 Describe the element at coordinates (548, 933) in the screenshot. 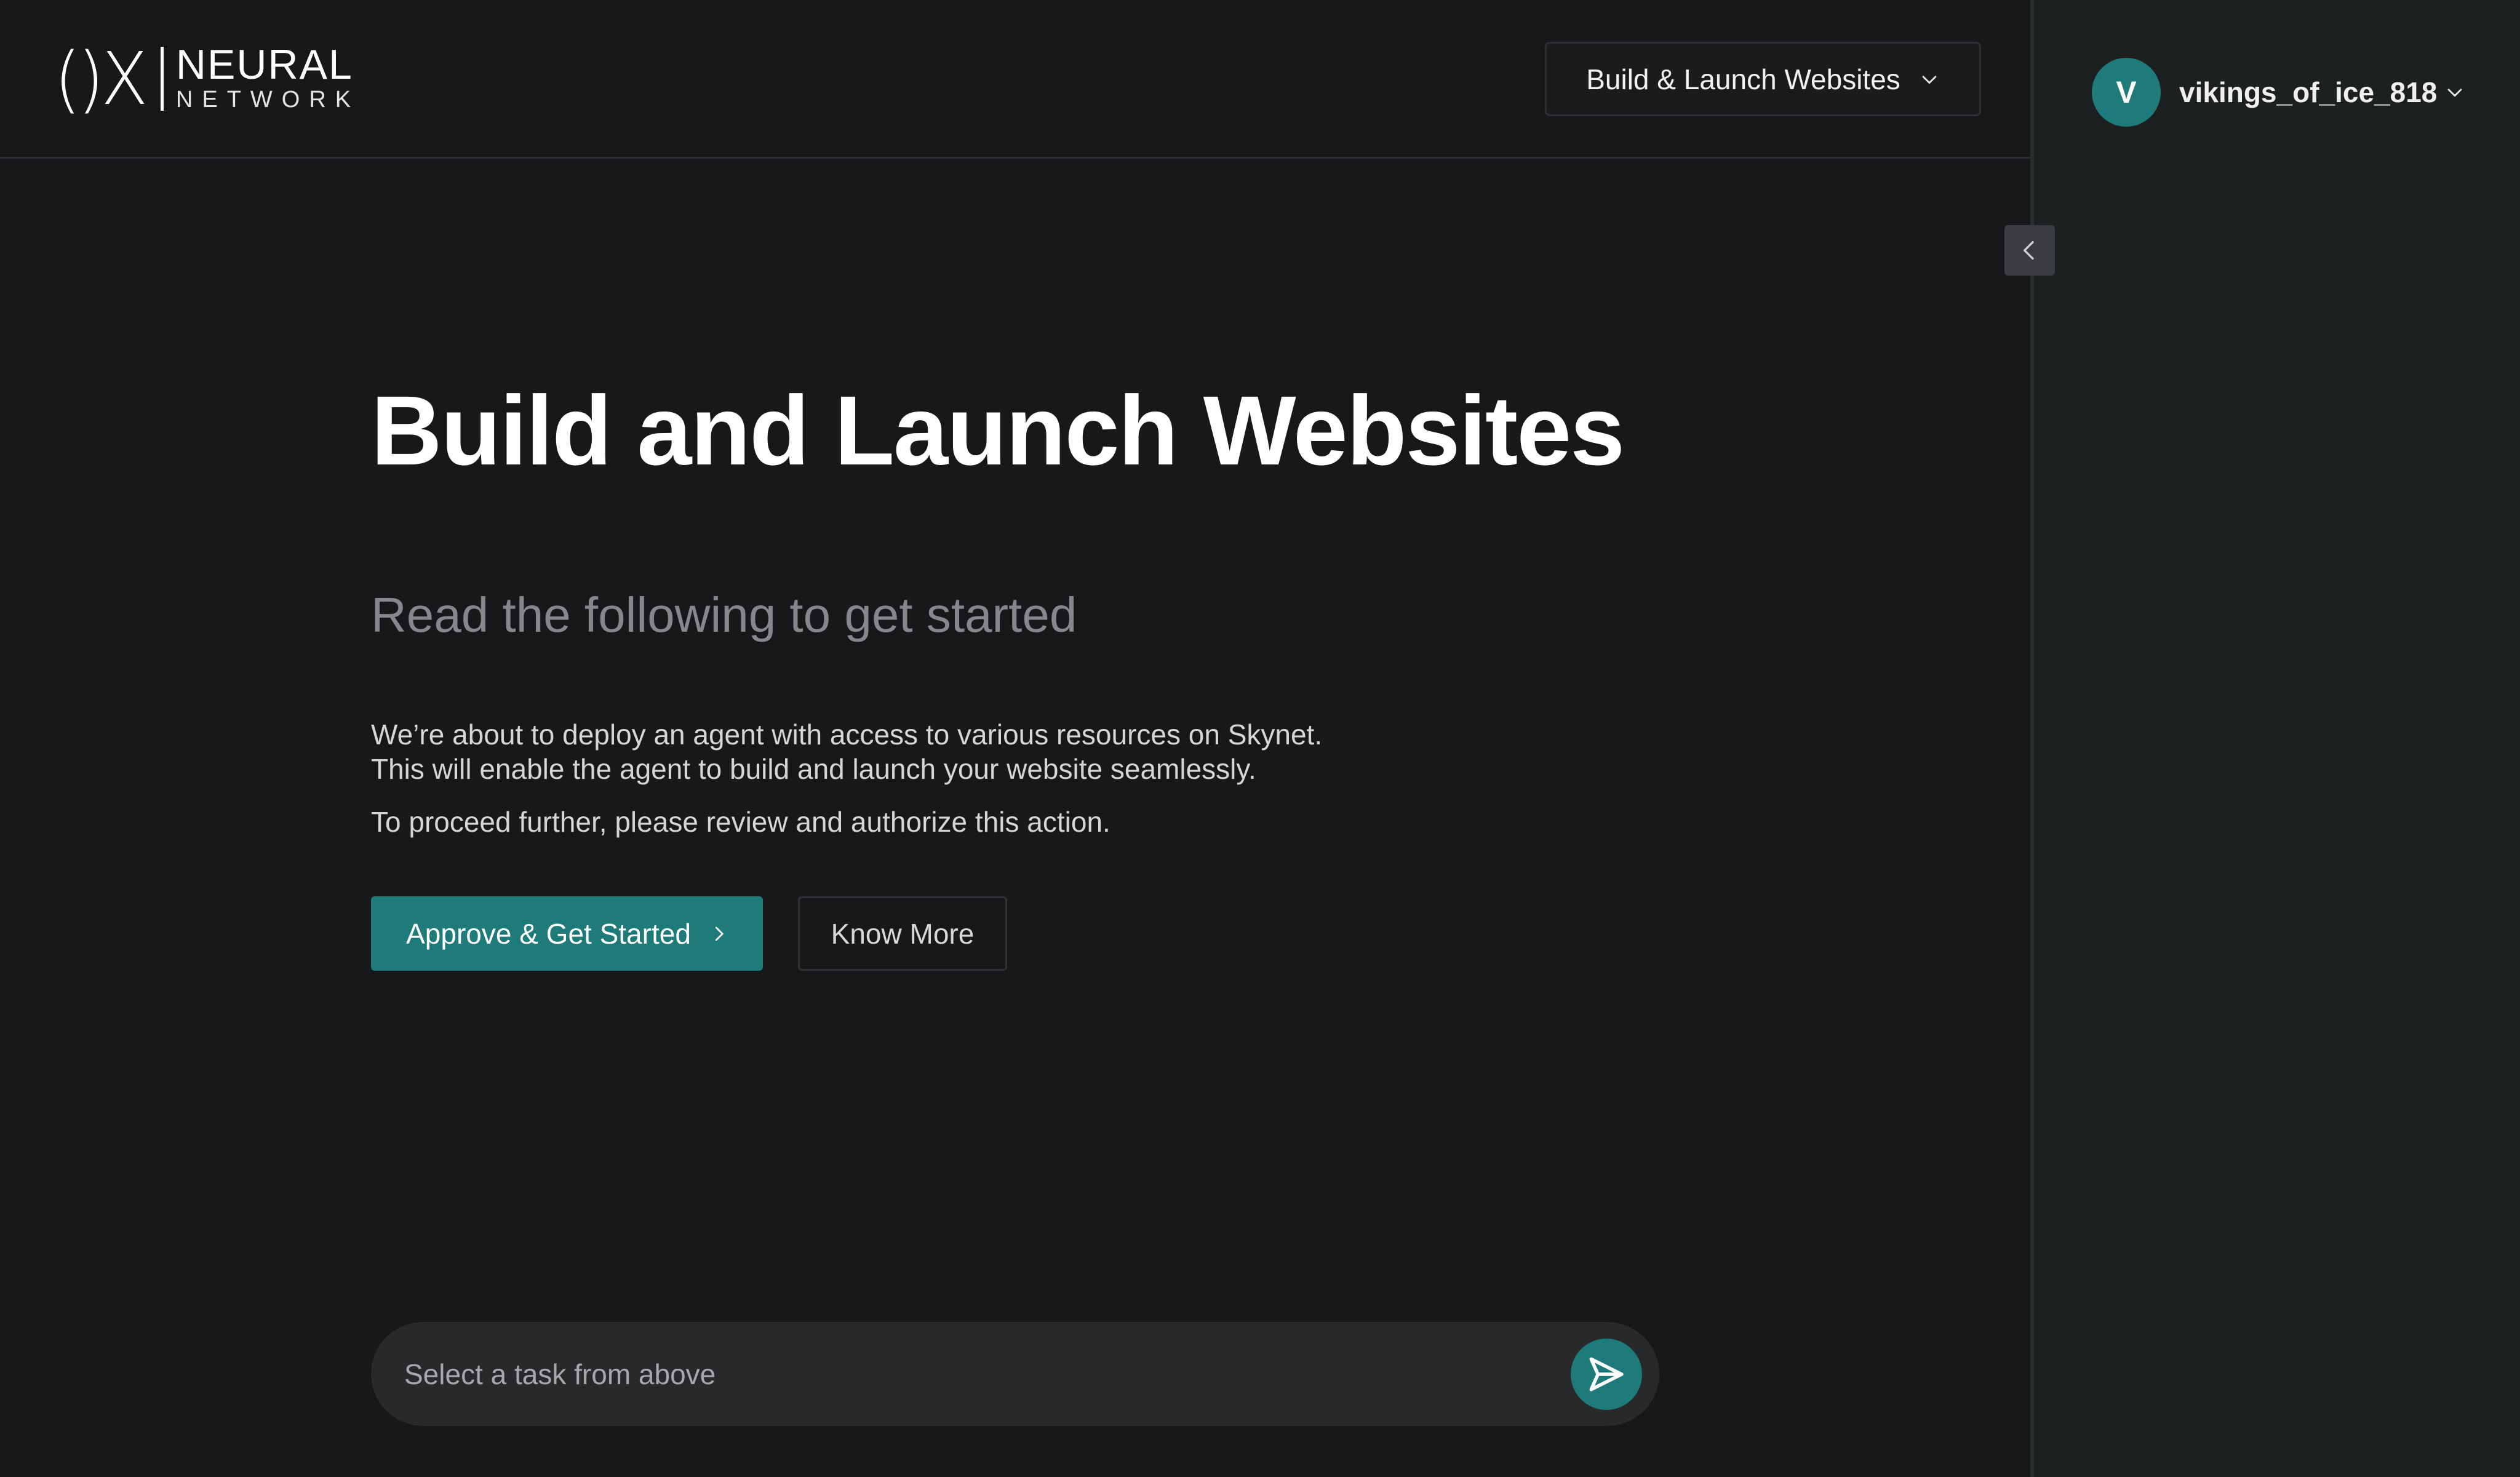

I see `approve-button-label: Approve & Get Started` at that location.